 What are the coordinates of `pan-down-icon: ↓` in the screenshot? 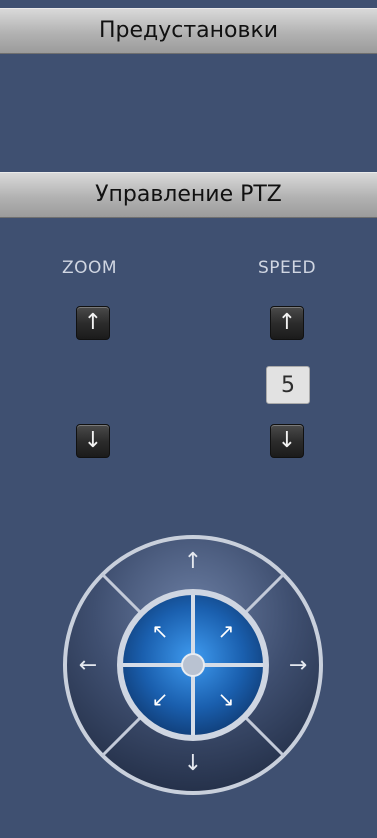 It's located at (193, 763).